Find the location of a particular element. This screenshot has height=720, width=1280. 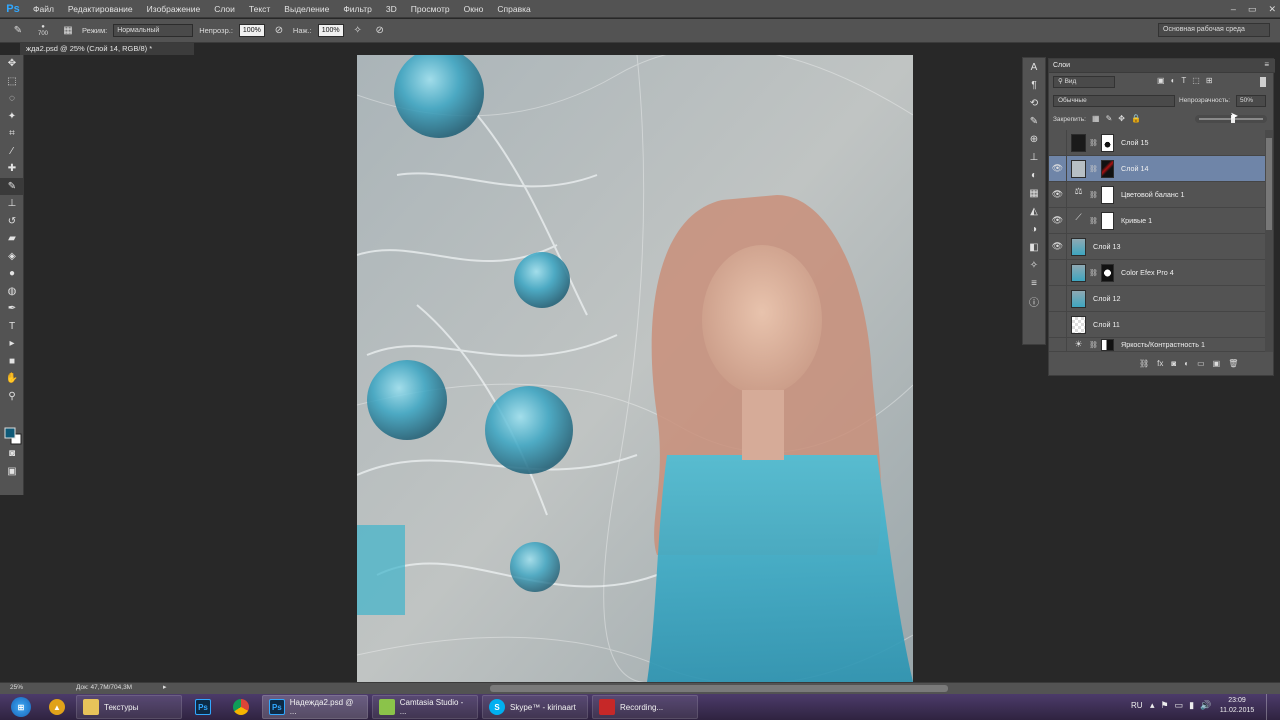

screen-mode-icon: ▣ is located at coordinates (12, 472).